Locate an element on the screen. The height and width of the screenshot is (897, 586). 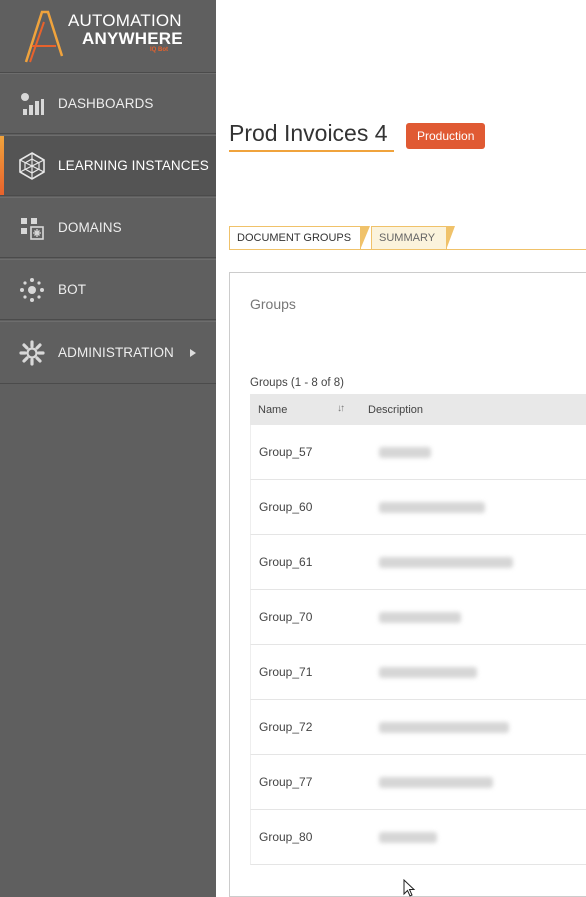
automation-anywhere-logo-icon is located at coordinates (44, 36).